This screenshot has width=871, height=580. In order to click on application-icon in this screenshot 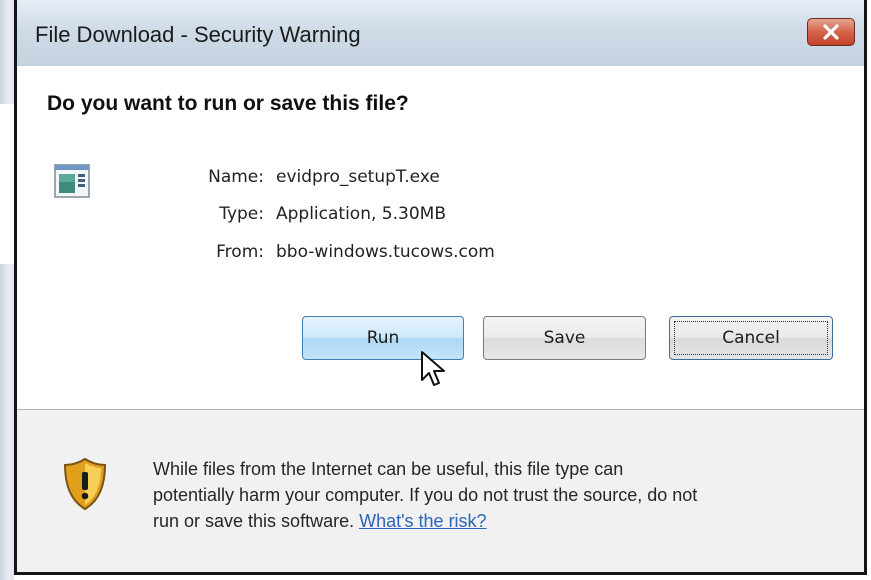, I will do `click(72, 183)`.